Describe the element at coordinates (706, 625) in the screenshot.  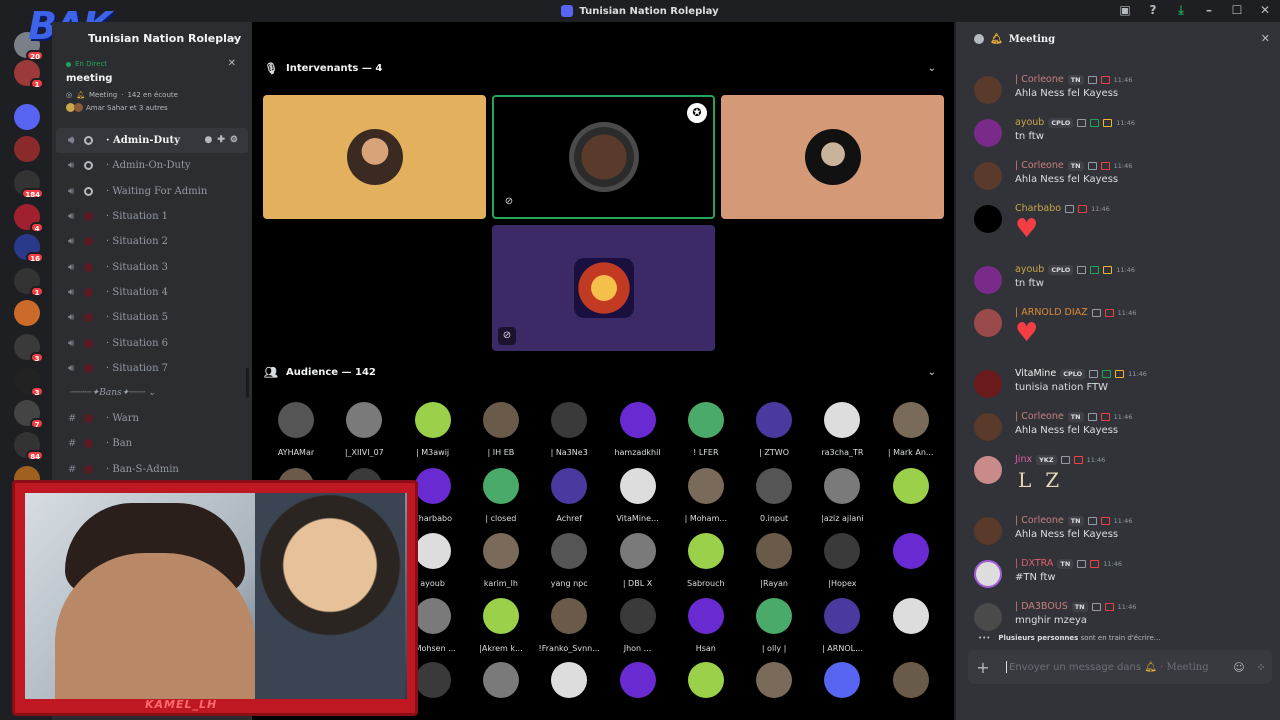
I see `audience-member: Hsan` at that location.